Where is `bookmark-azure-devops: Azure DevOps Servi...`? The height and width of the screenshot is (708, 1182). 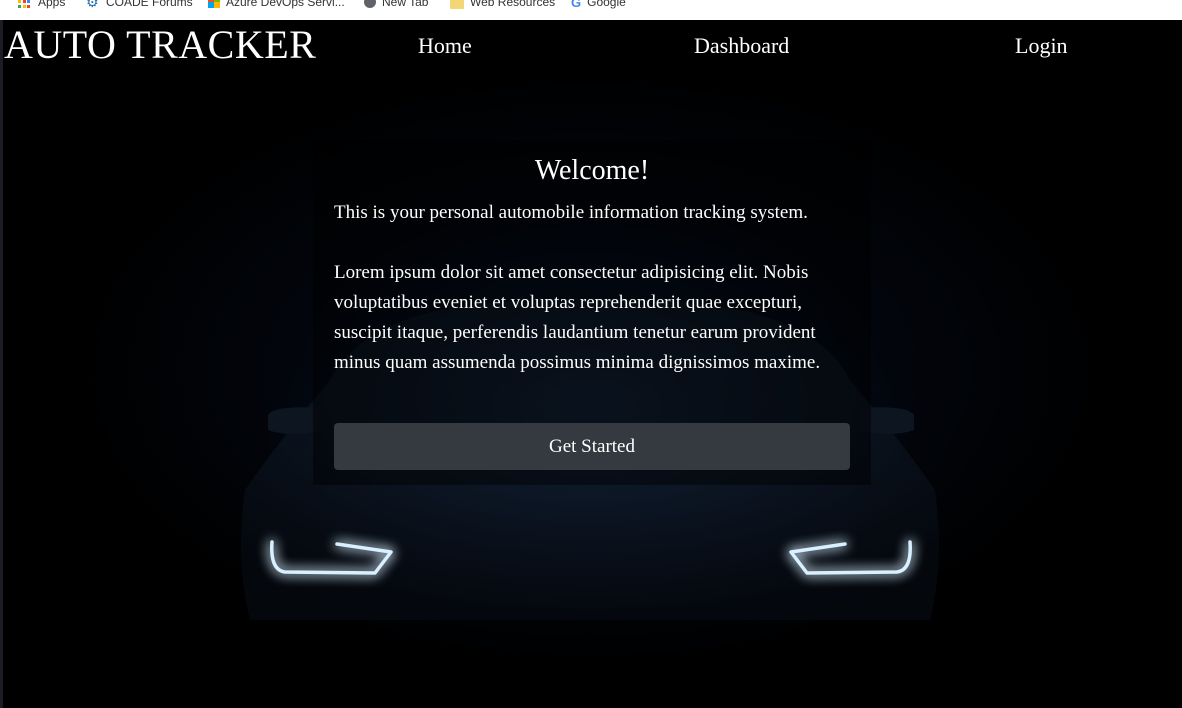
bookmark-azure-devops: Azure DevOps Servi... is located at coordinates (276, 5).